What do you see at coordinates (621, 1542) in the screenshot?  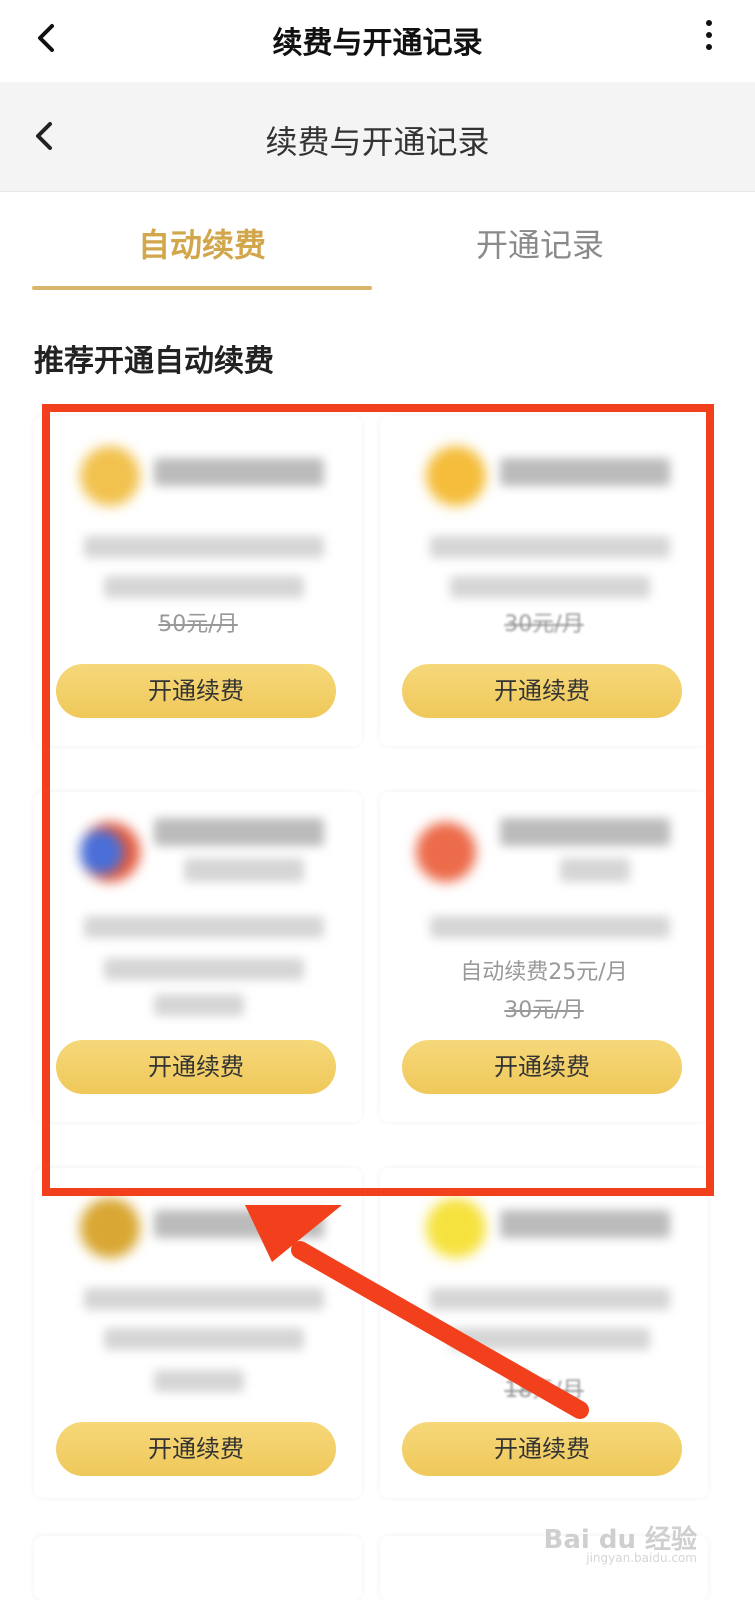 I see `baidu-watermark: Bai du 经验 jingyan.baidu.com` at bounding box center [621, 1542].